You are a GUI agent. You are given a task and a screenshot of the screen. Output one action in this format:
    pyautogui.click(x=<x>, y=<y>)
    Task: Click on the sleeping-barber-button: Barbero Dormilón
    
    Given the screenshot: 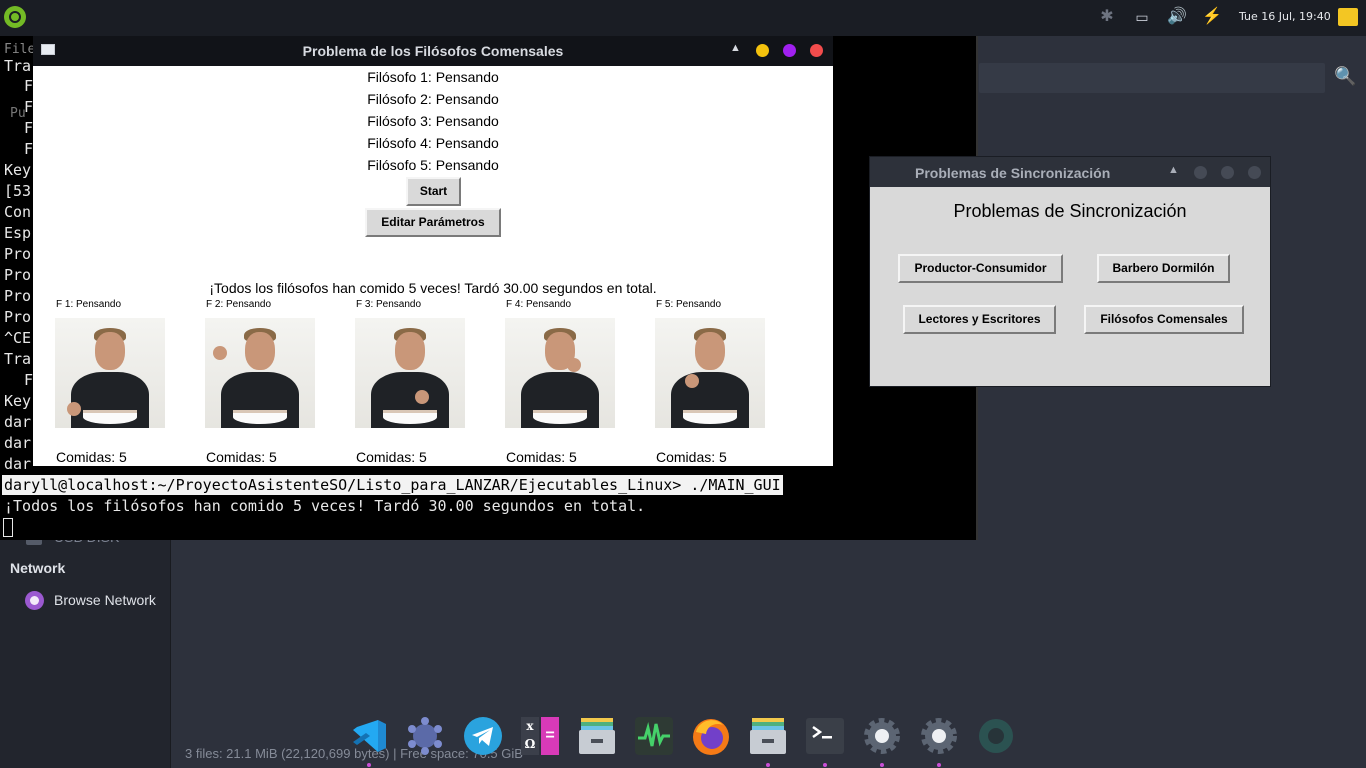 What is the action you would take?
    pyautogui.click(x=1163, y=268)
    